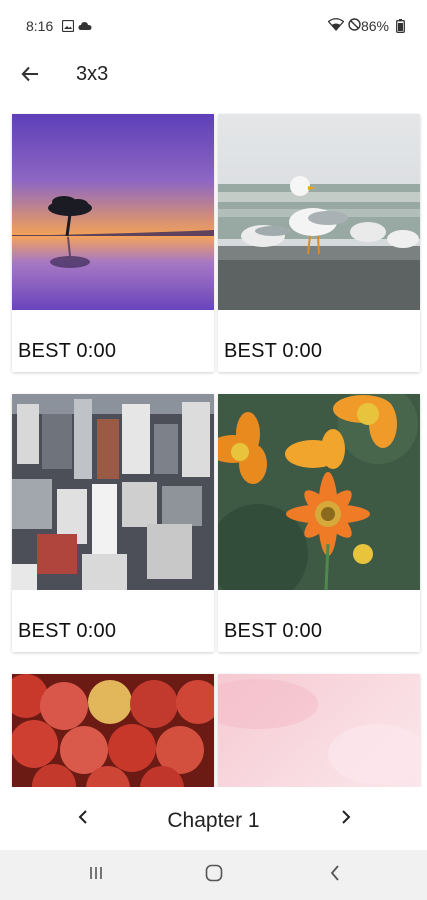 This screenshot has height=900, width=427. I want to click on status-time: 8:16, so click(40, 26).